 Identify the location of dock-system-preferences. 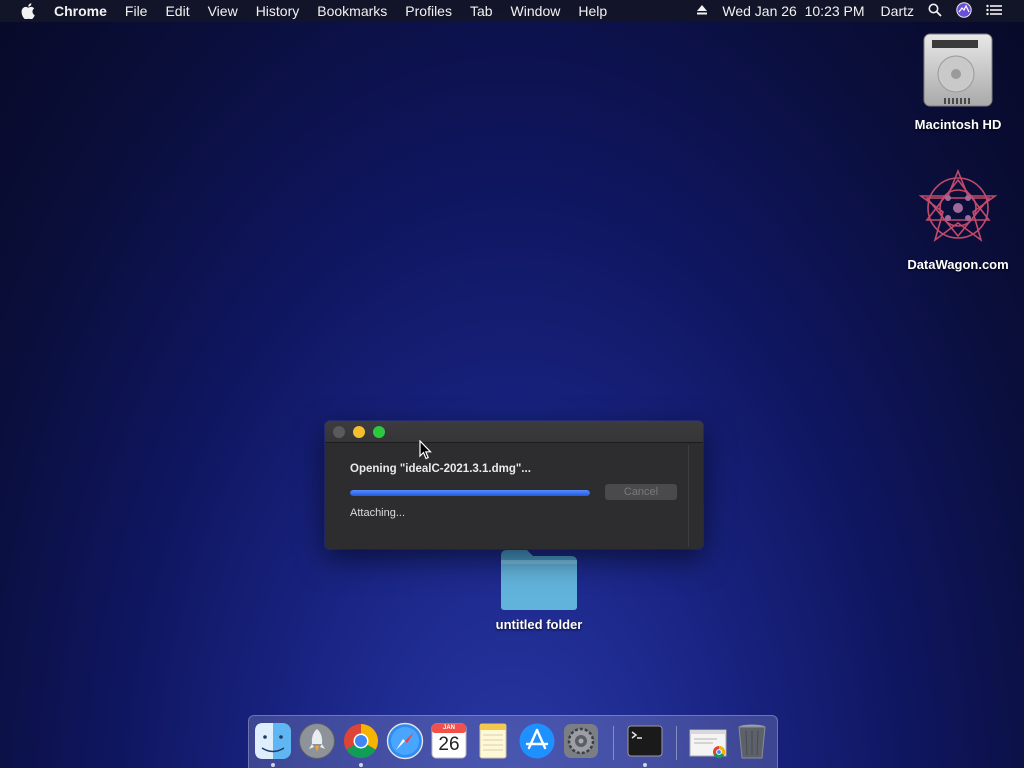
(581, 741).